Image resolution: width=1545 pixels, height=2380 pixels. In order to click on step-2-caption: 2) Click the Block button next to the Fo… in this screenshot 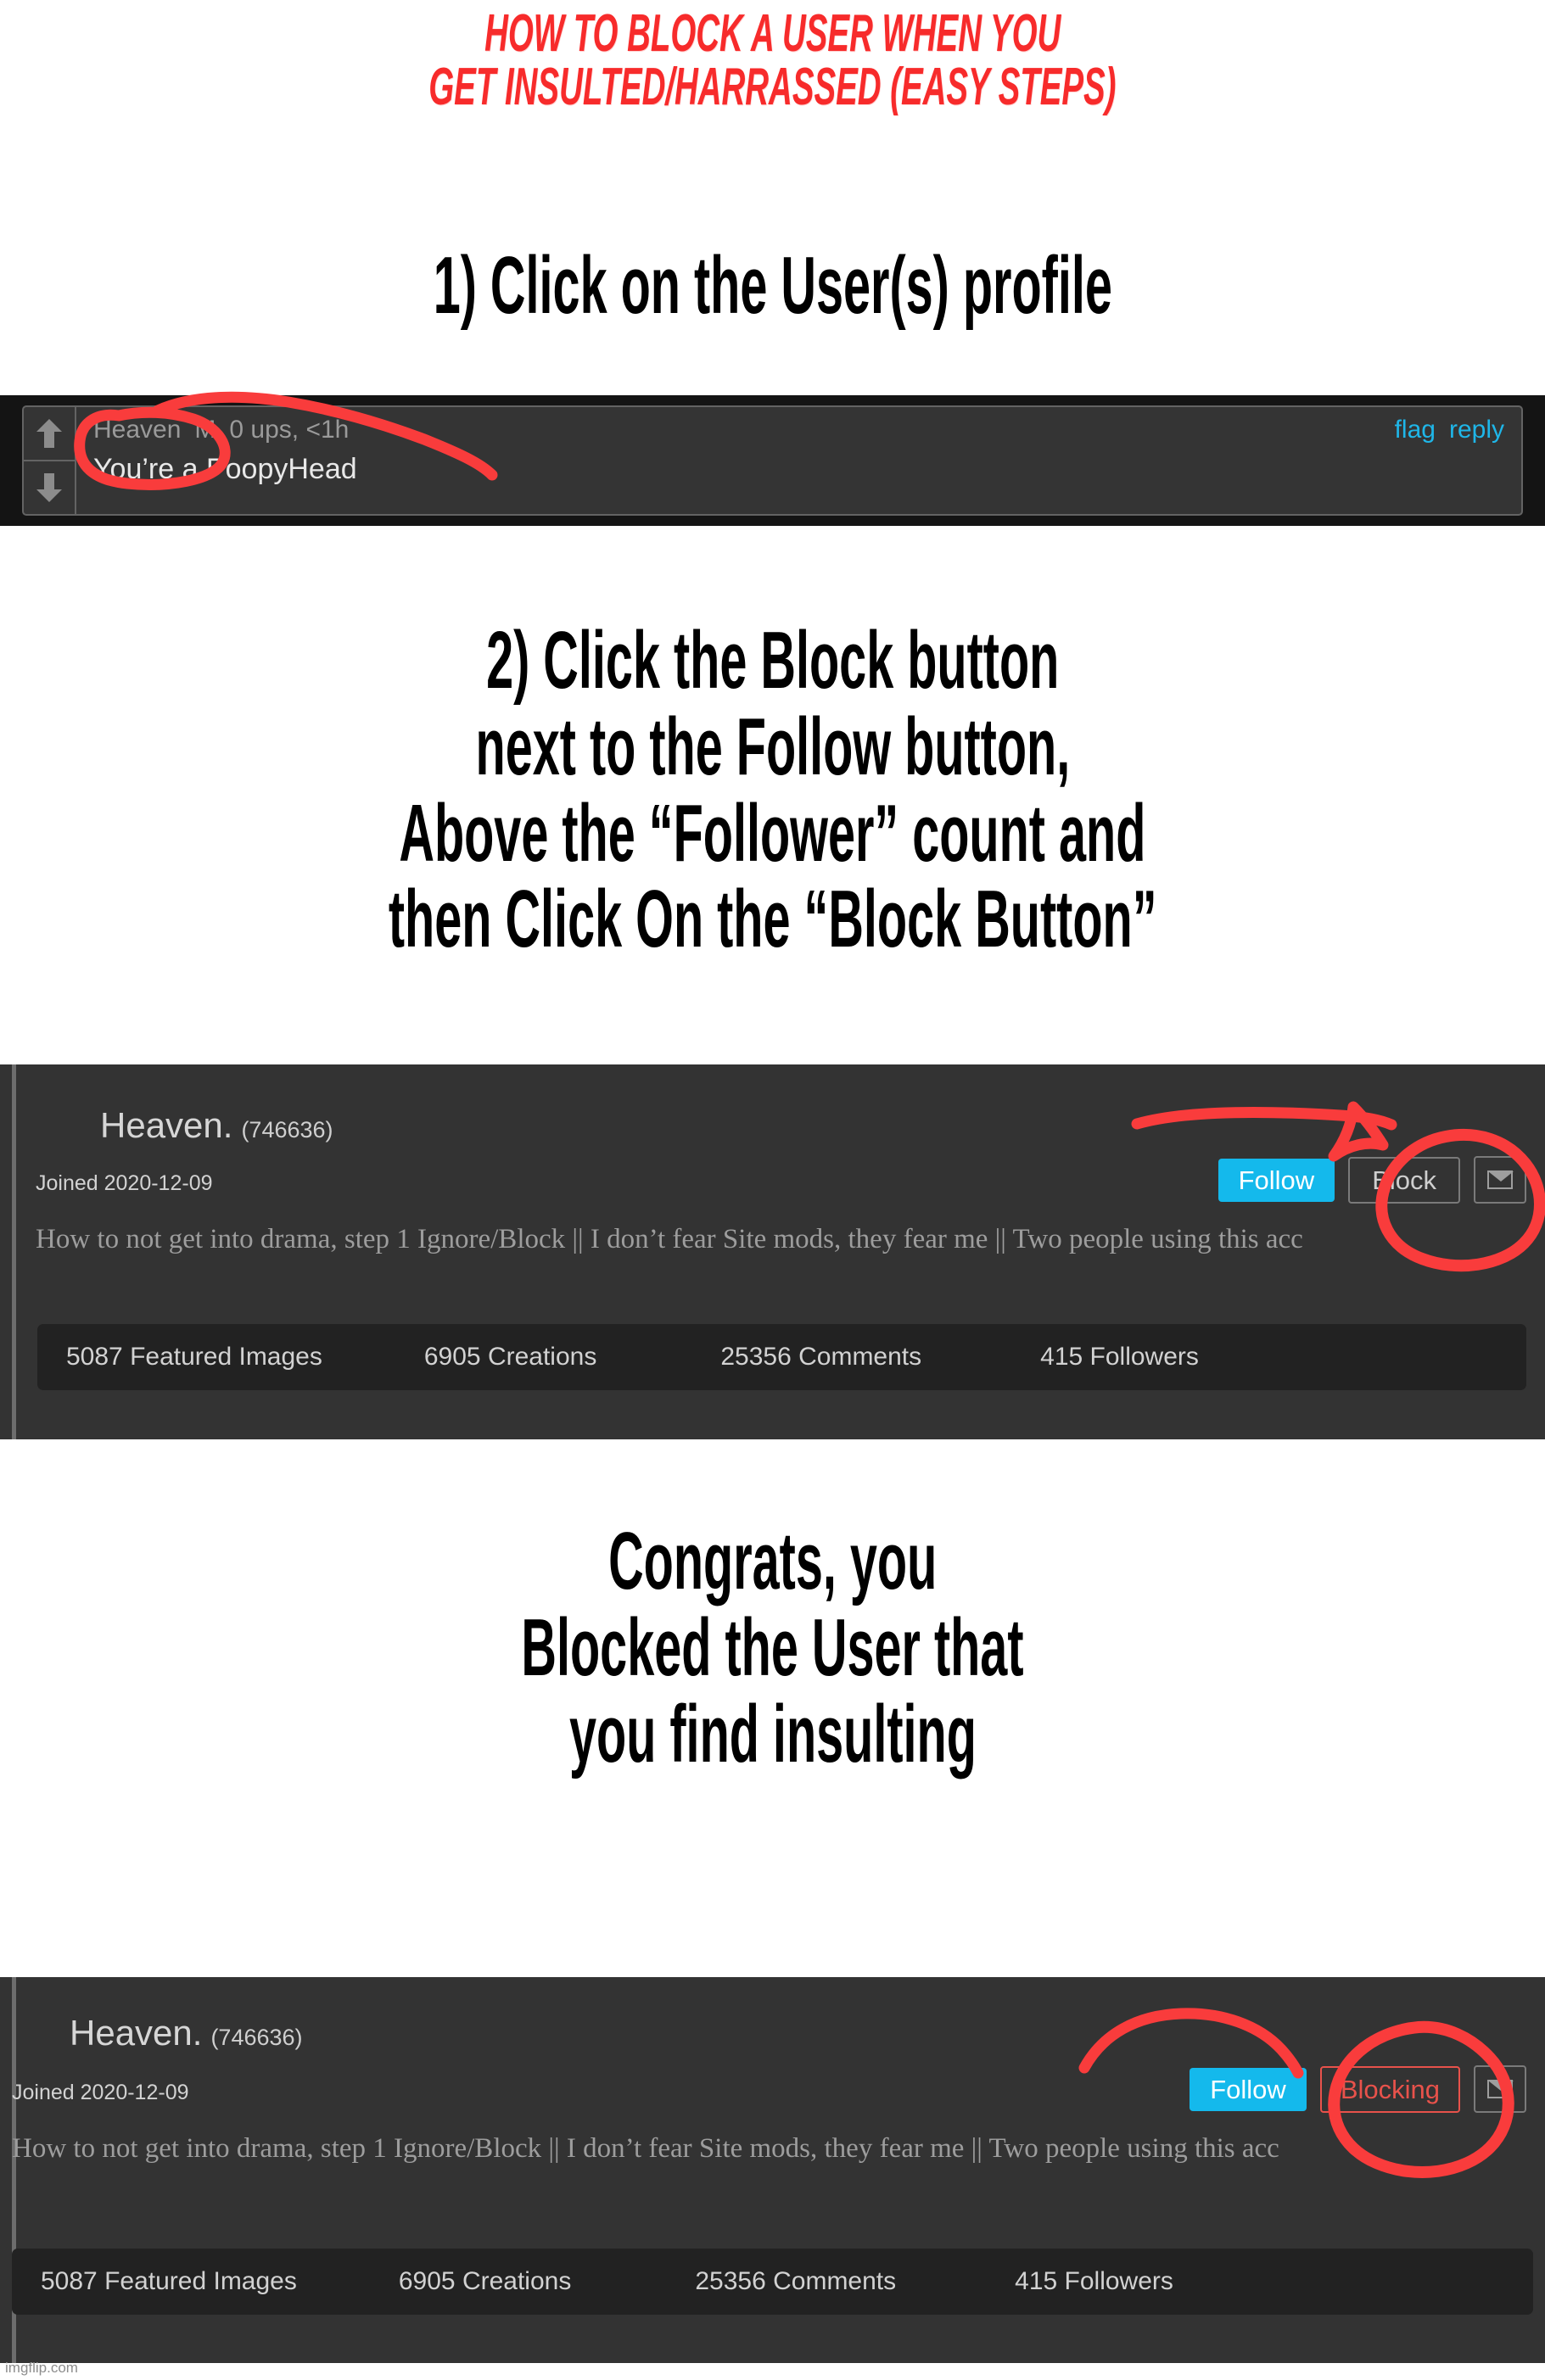, I will do `click(773, 790)`.